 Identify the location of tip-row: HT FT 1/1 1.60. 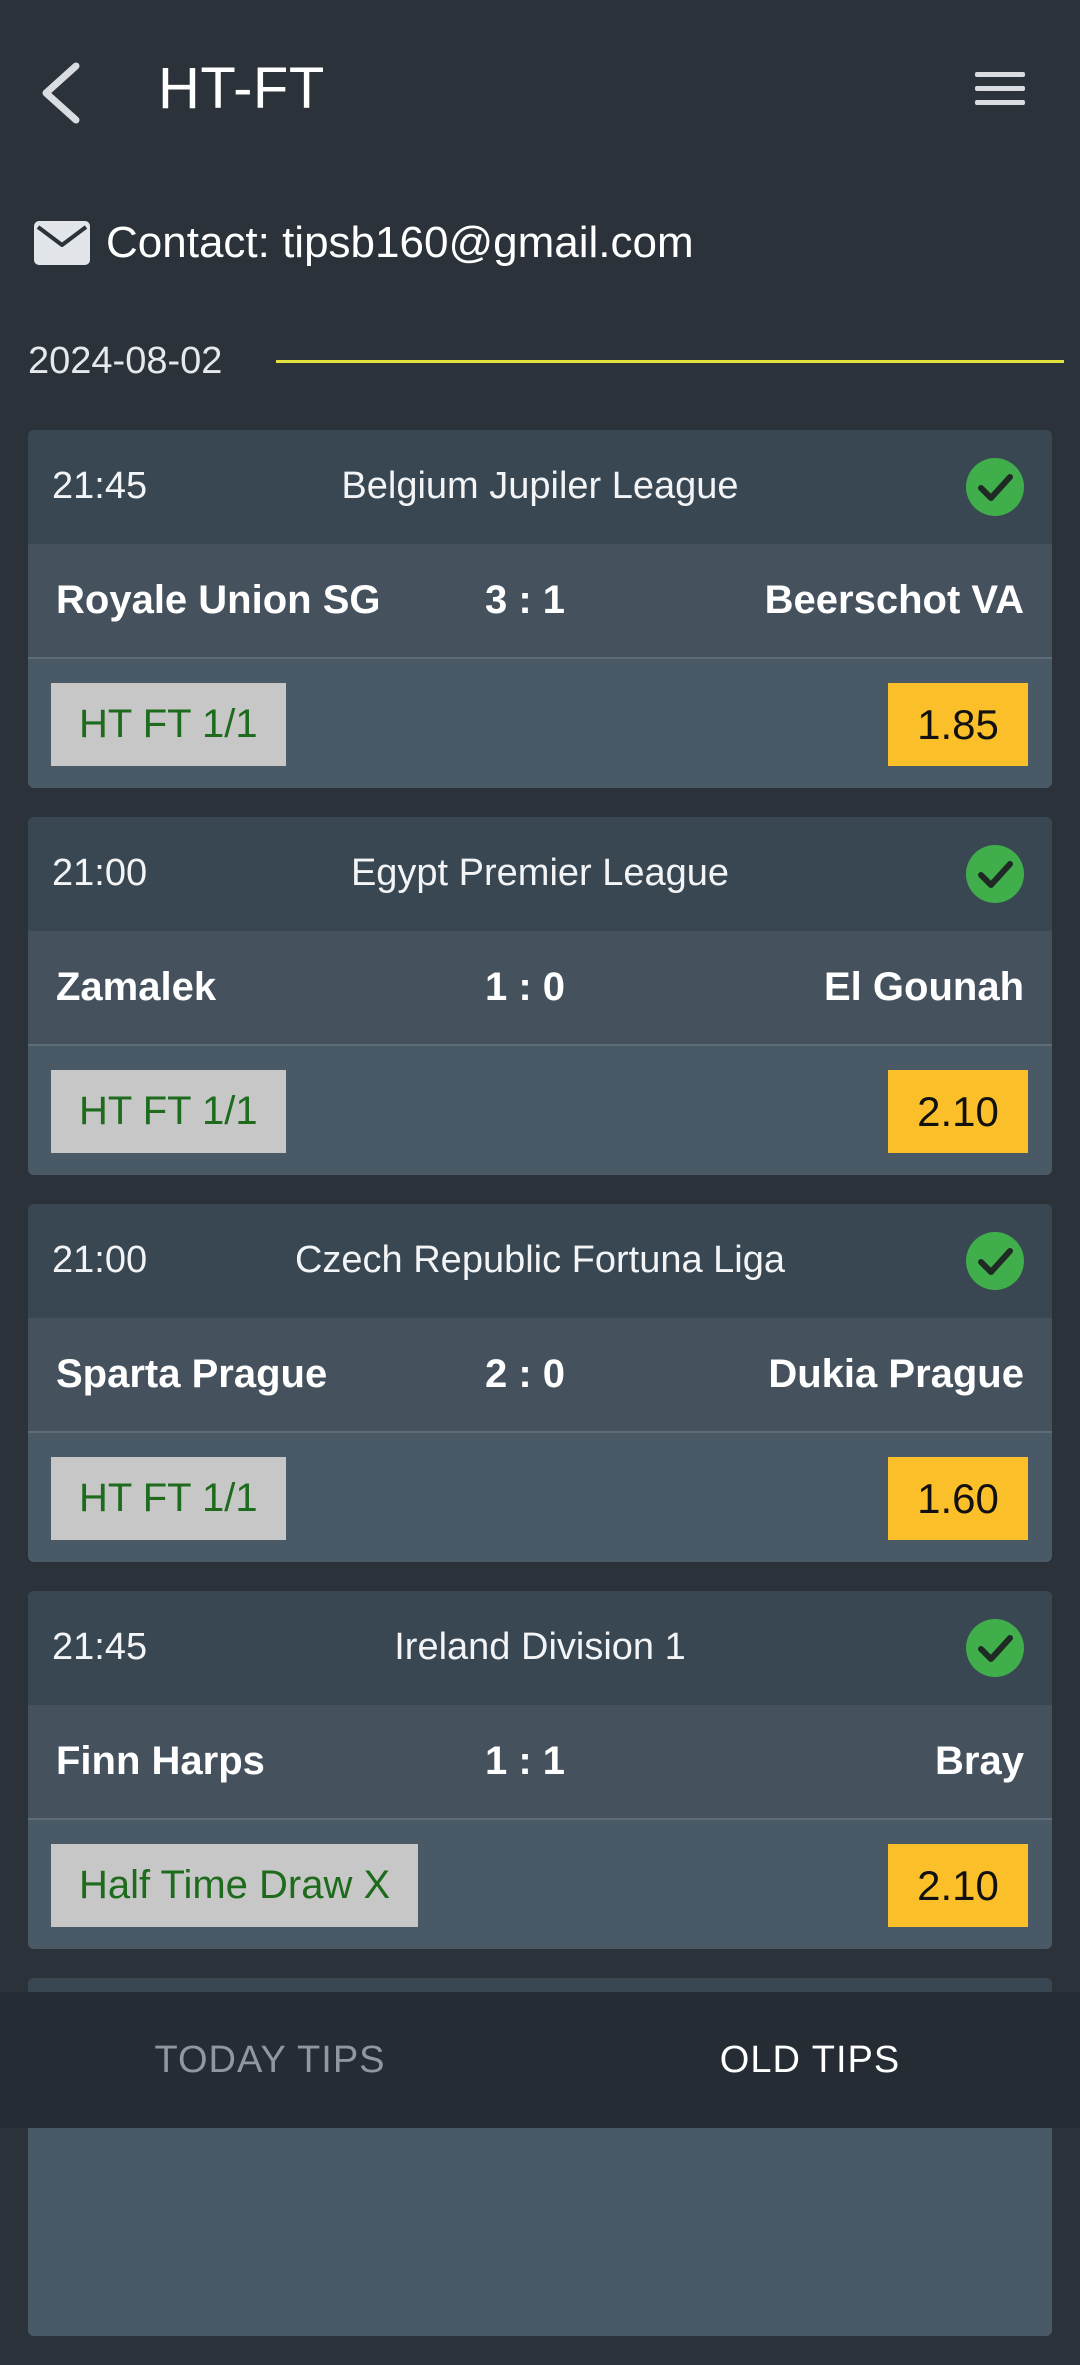
(540, 1497).